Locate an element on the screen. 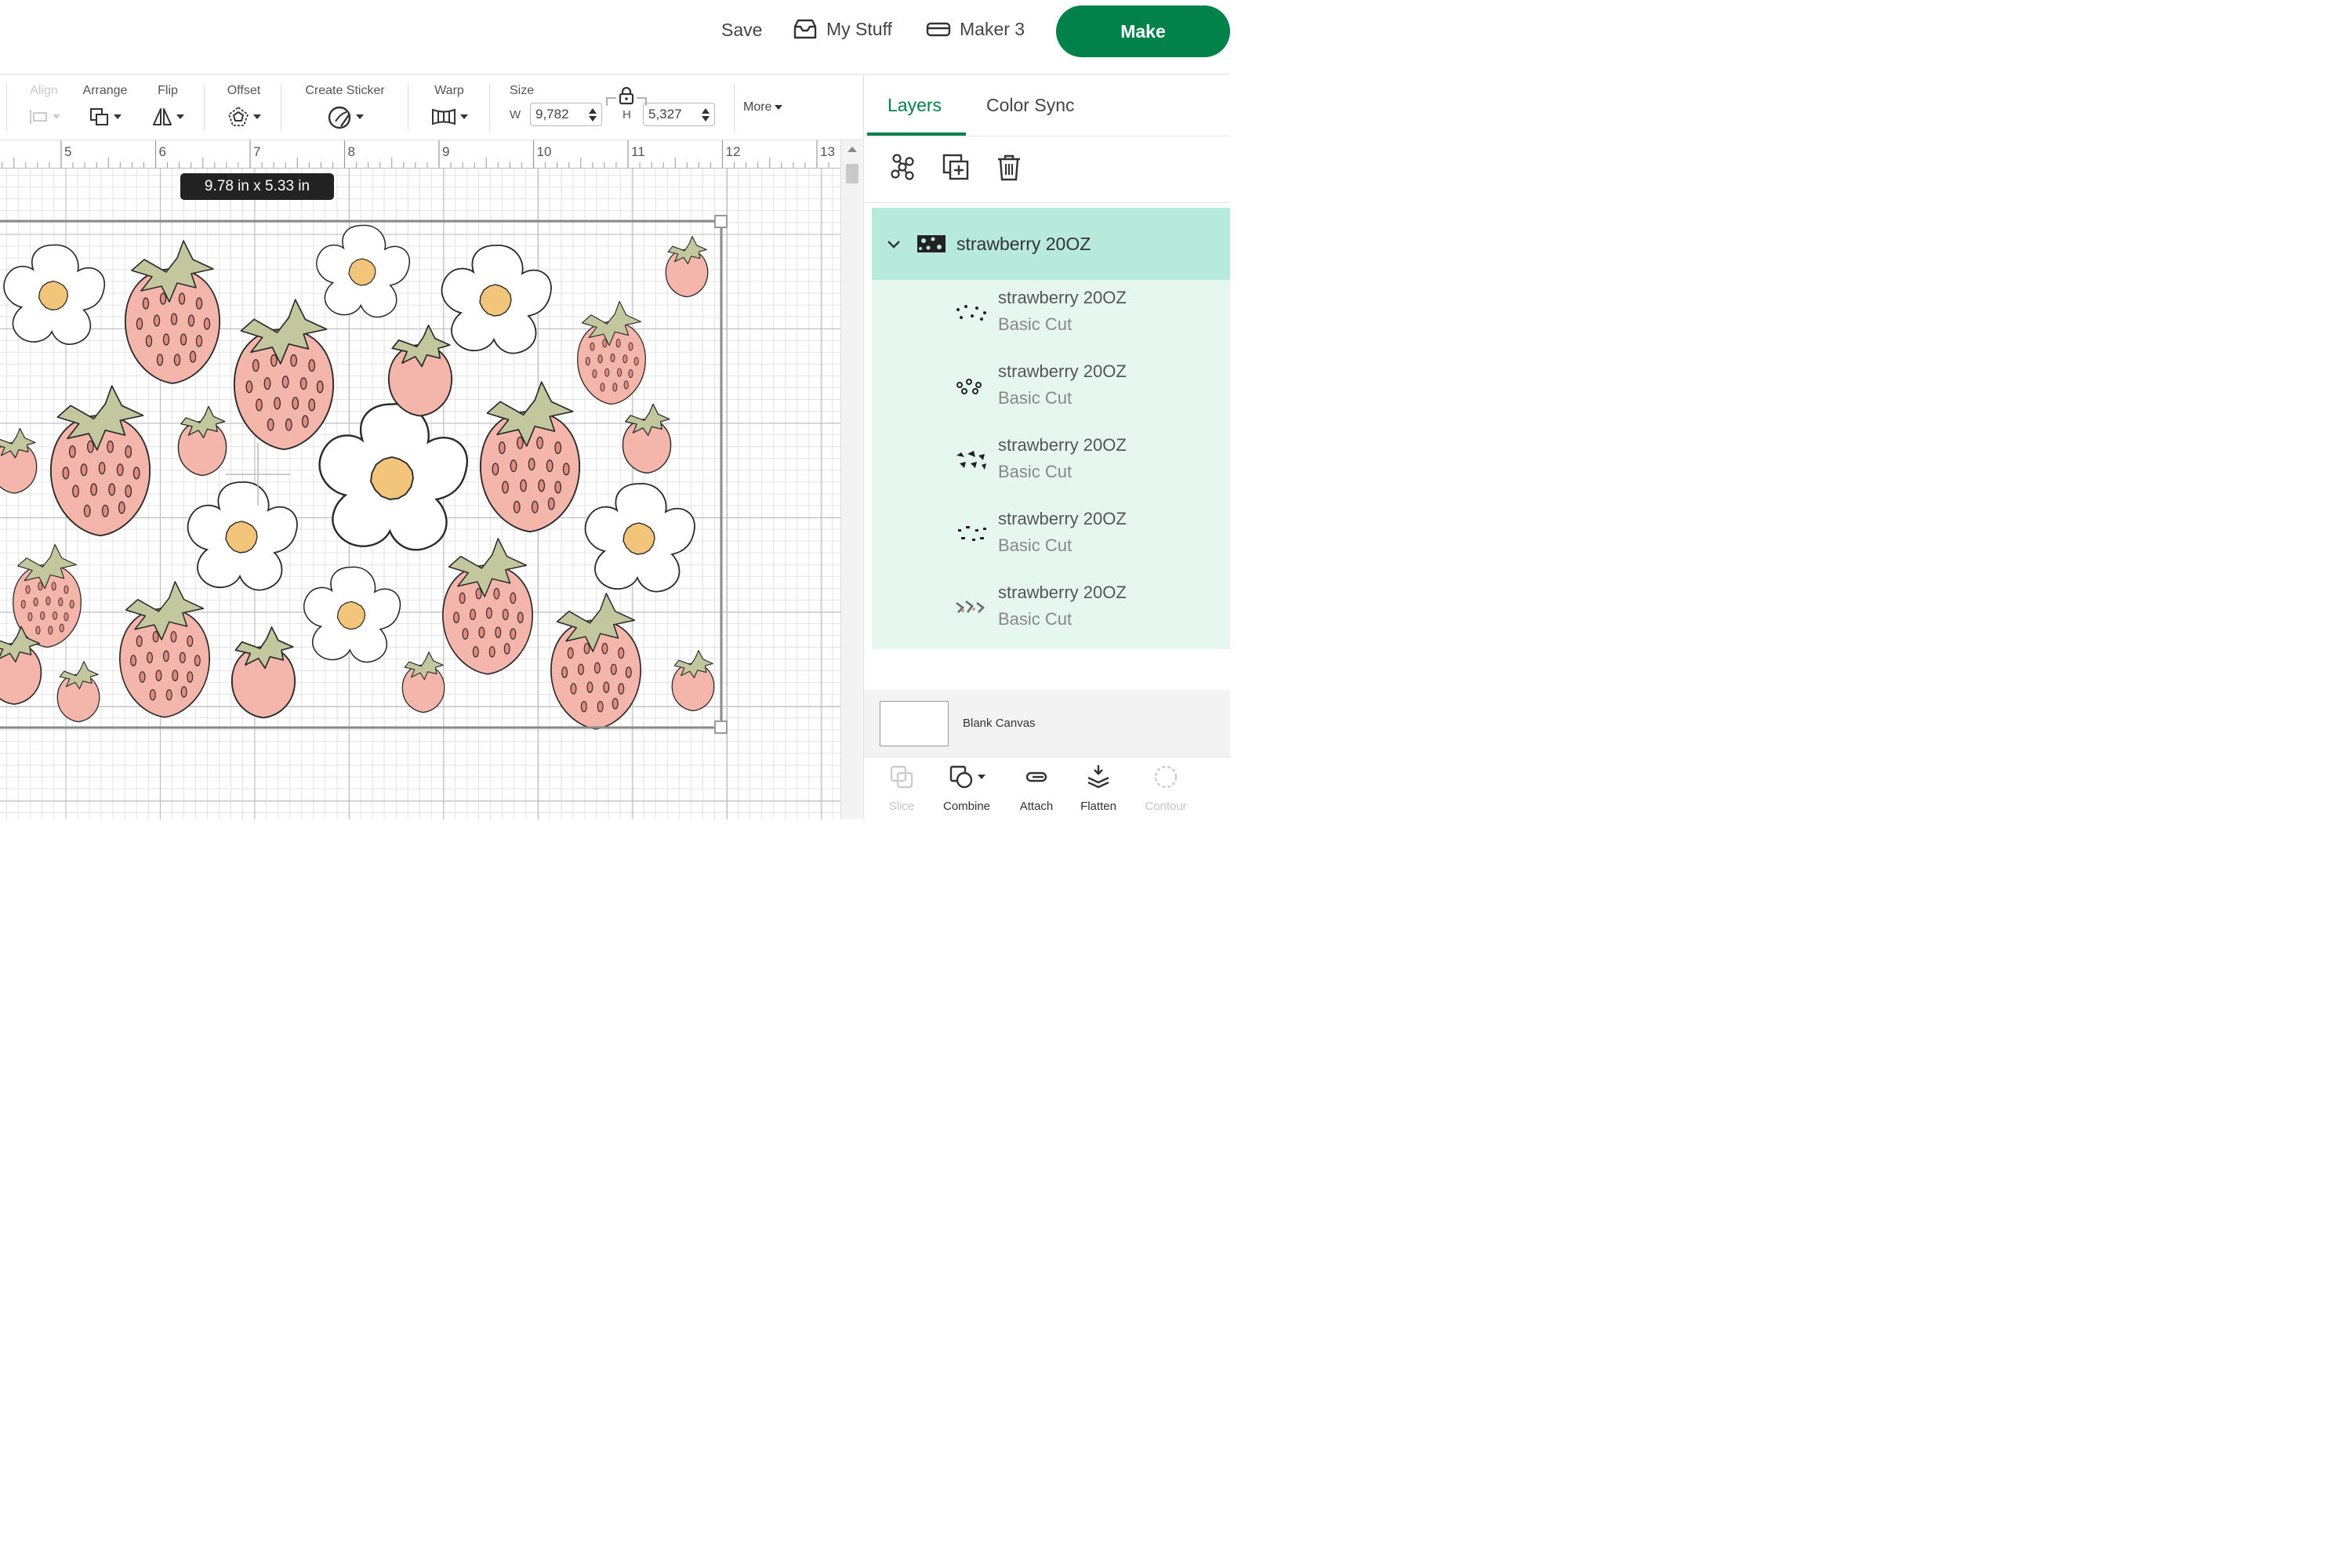 The image size is (2352, 1568). panel-tabs: Layers Color Sync is located at coordinates (1047, 105).